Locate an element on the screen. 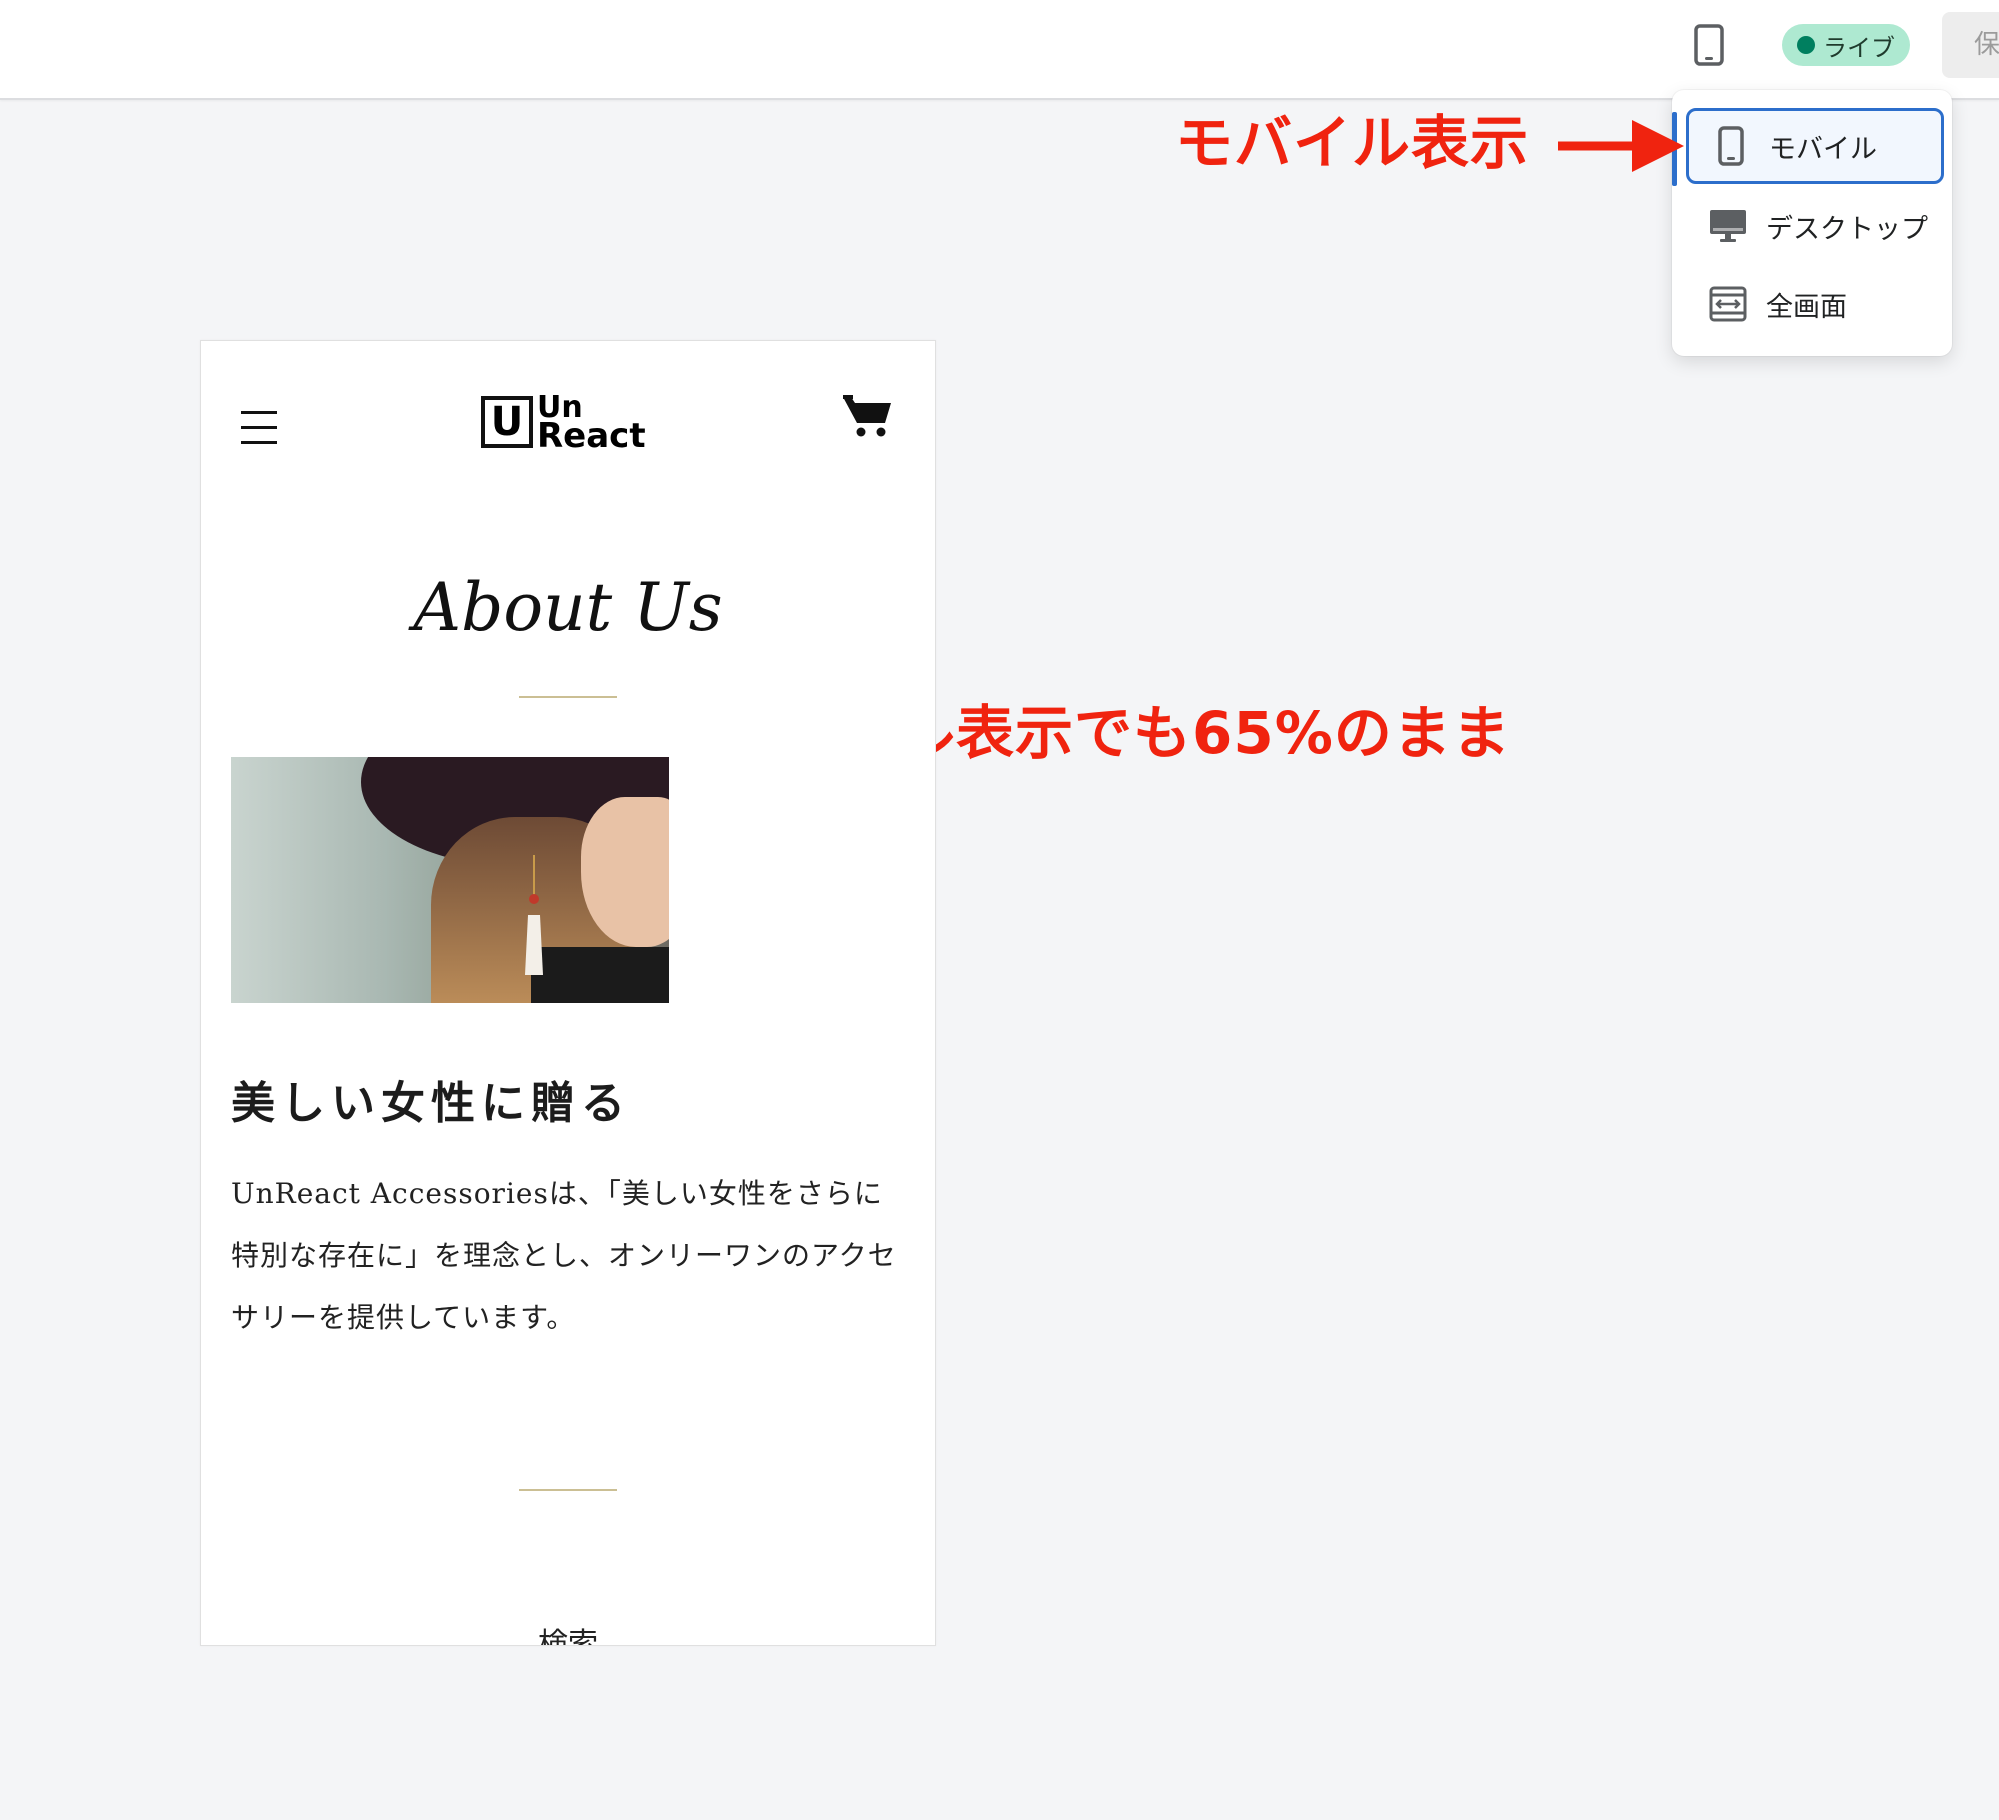 The image size is (1999, 1820). logo-wordmark: Un React is located at coordinates (591, 424).